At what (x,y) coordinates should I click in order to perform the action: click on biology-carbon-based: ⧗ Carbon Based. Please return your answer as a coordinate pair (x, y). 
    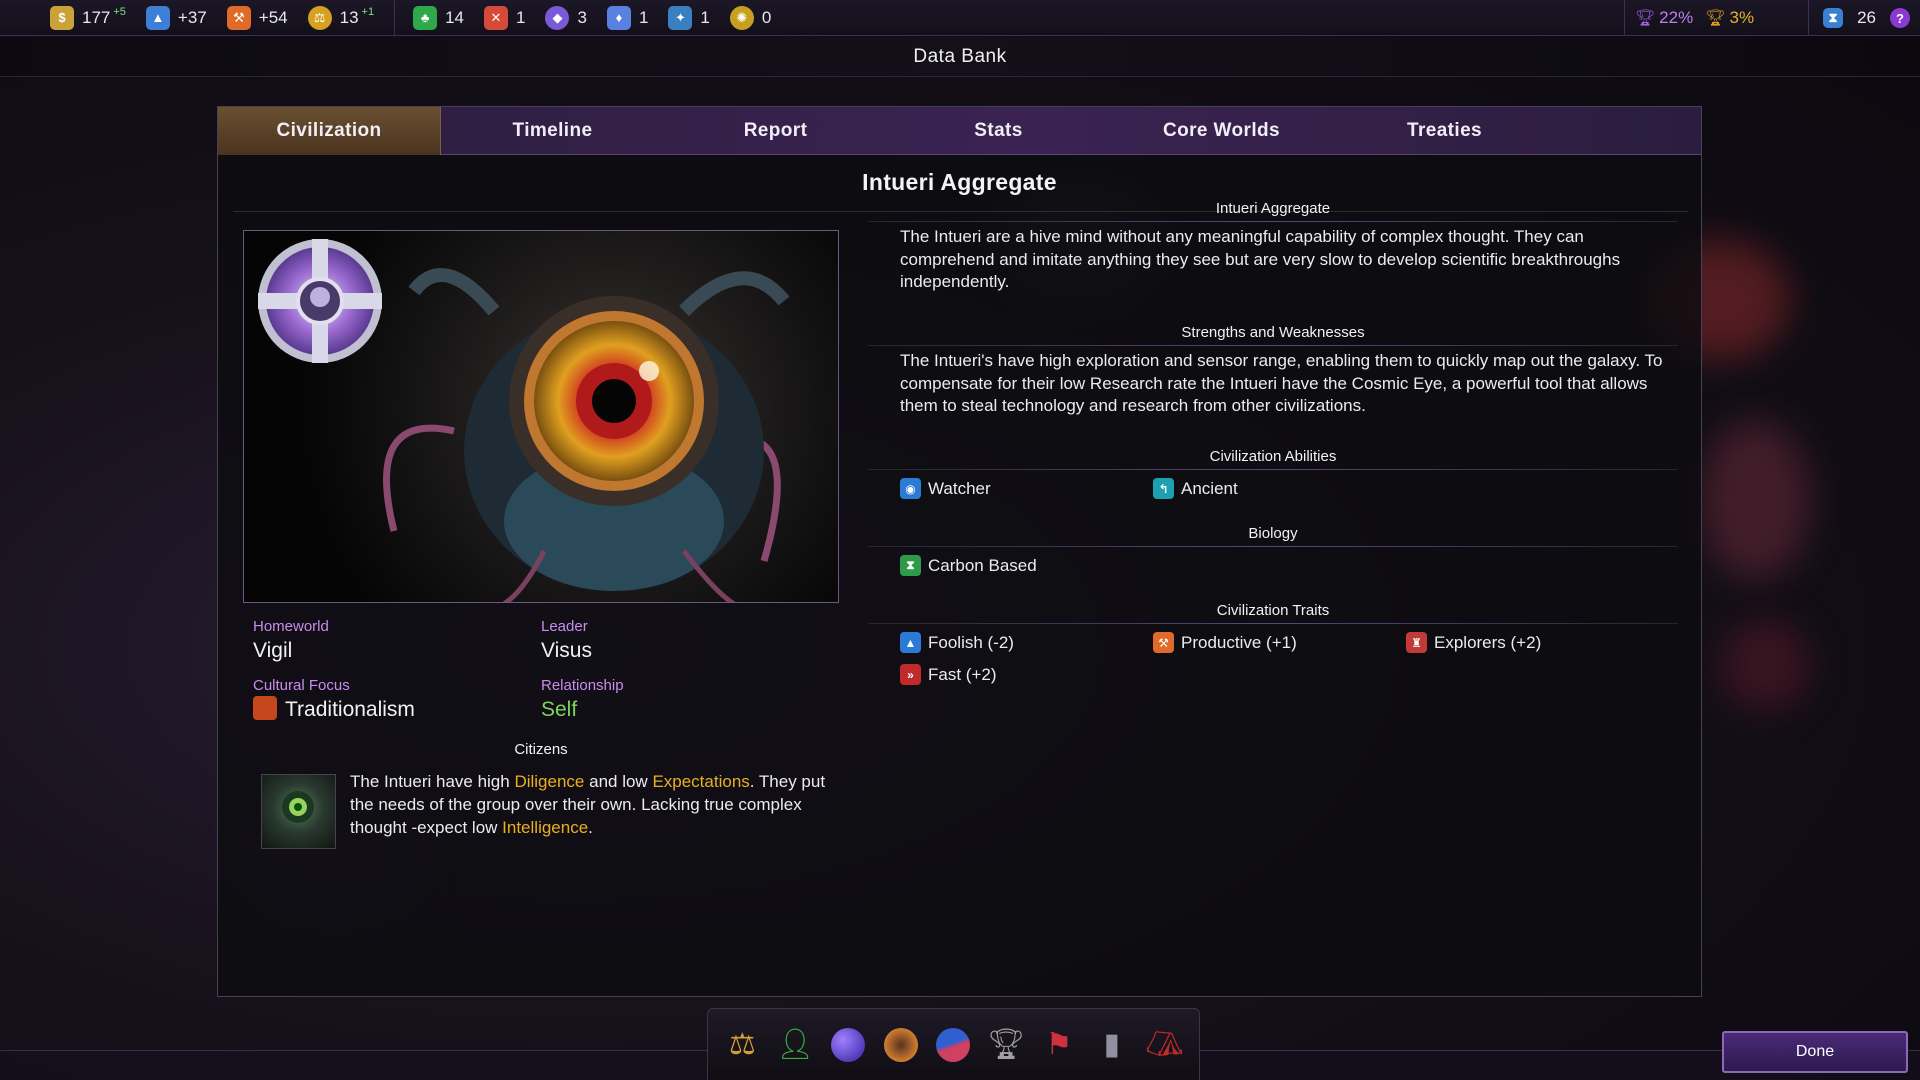
    Looking at the image, I should click on (968, 565).